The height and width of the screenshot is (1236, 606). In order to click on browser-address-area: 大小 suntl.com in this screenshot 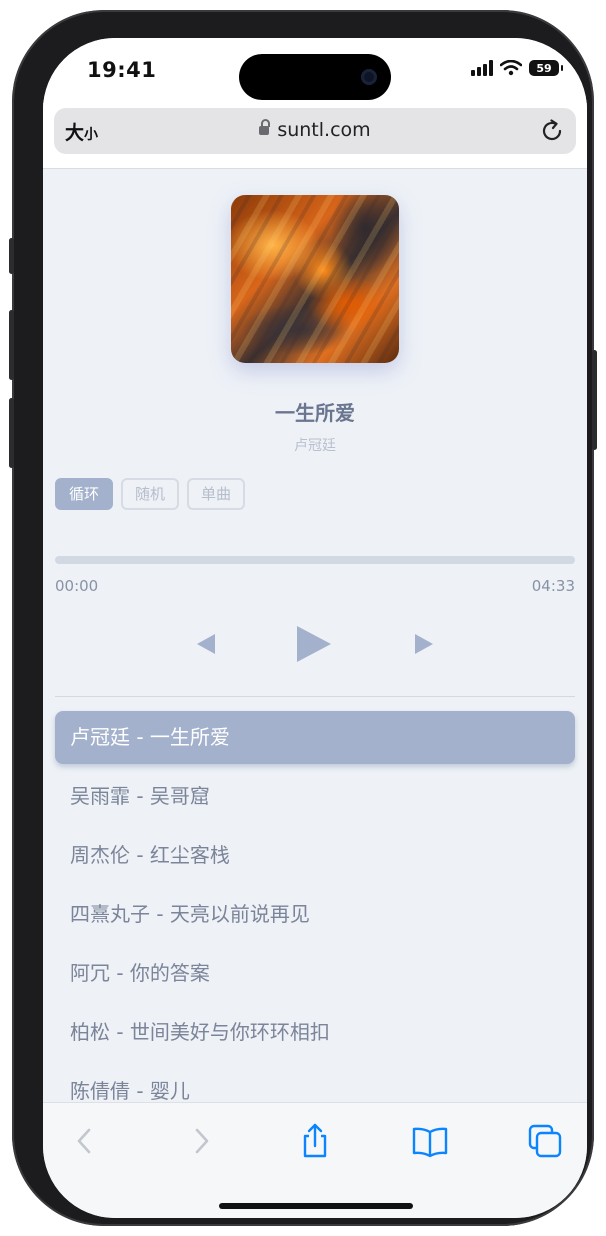, I will do `click(315, 134)`.